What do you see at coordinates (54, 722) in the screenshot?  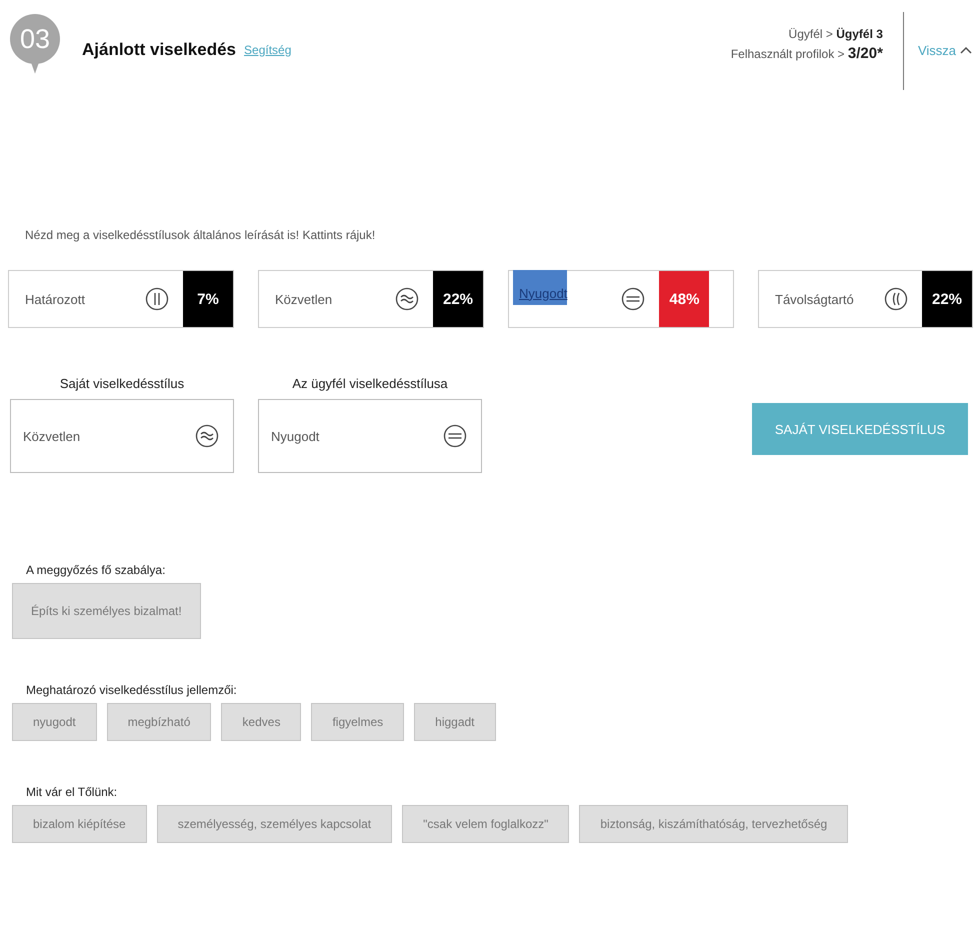 I see `tag-chip: nyugodt` at bounding box center [54, 722].